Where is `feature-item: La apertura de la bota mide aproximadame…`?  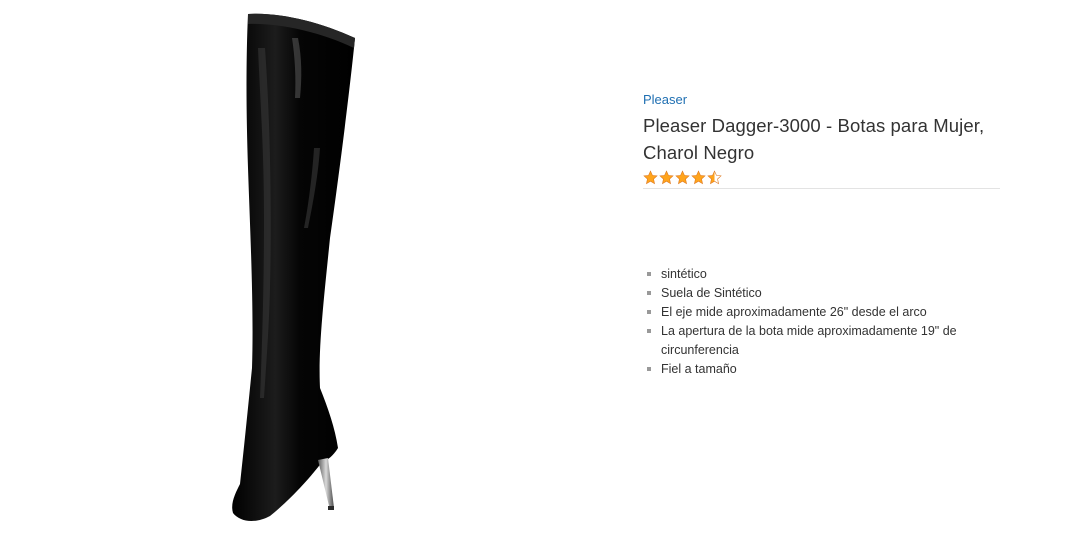
feature-item: La apertura de la bota mide aproximadame… is located at coordinates (821, 341).